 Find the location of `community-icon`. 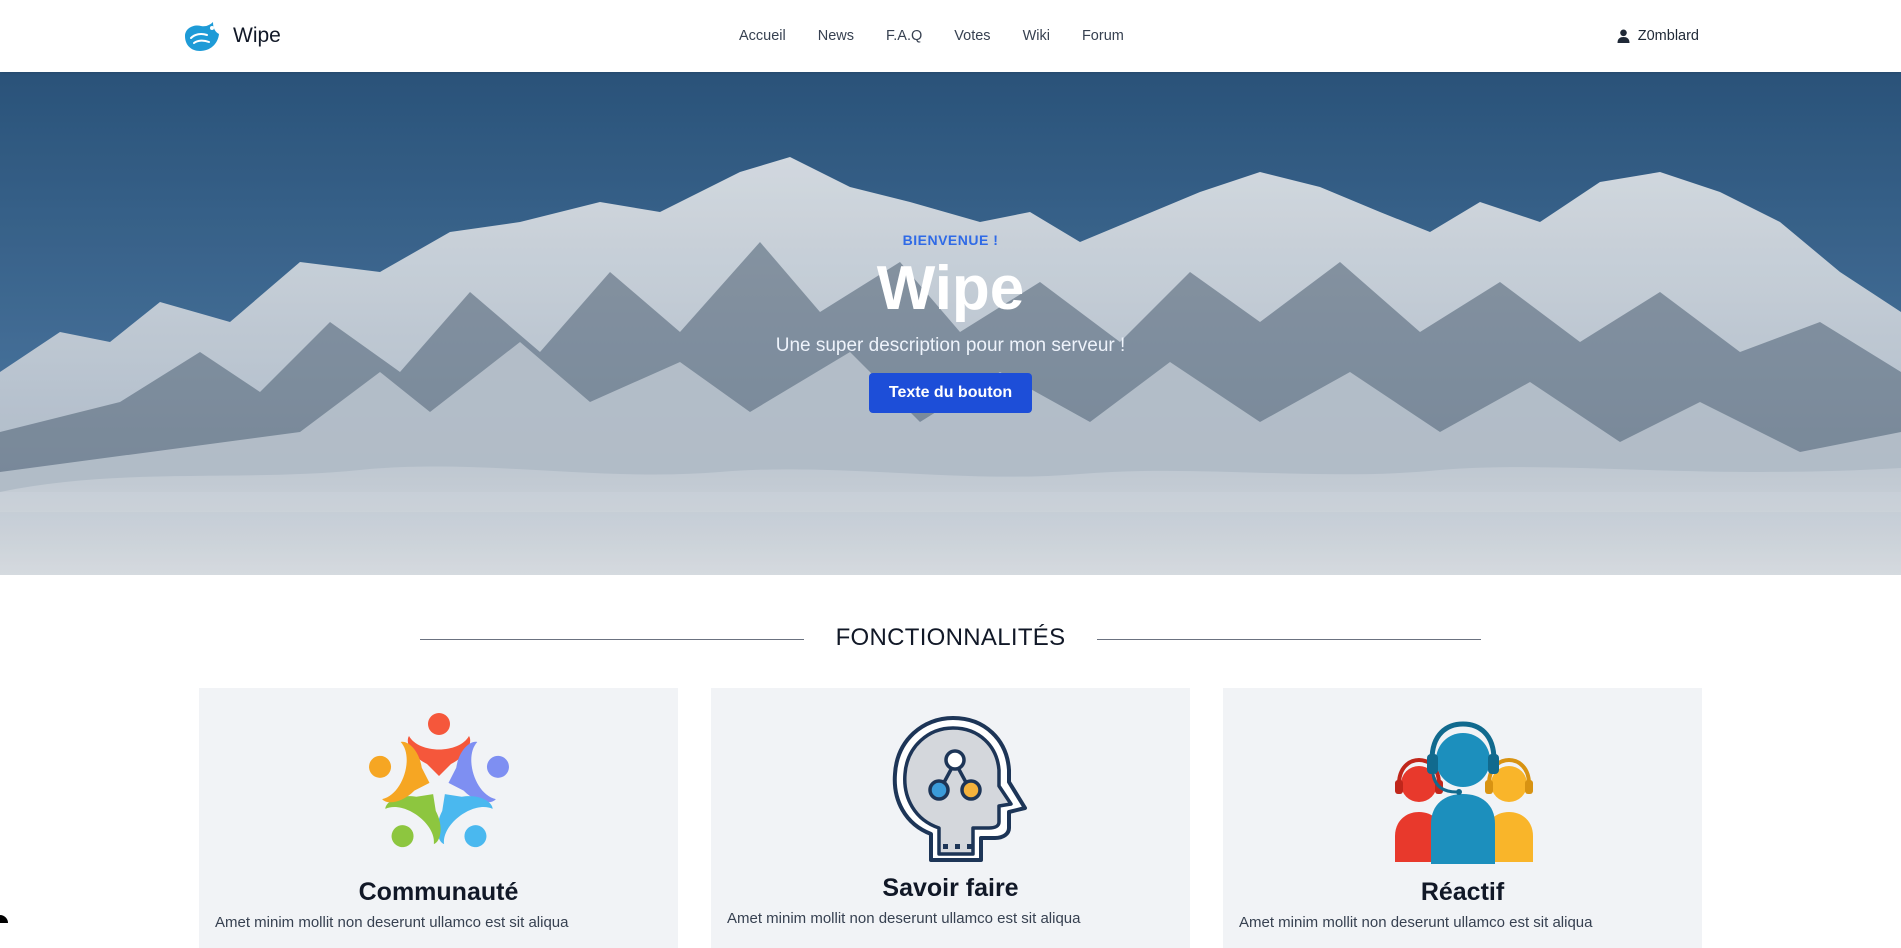

community-icon is located at coordinates (438, 780).